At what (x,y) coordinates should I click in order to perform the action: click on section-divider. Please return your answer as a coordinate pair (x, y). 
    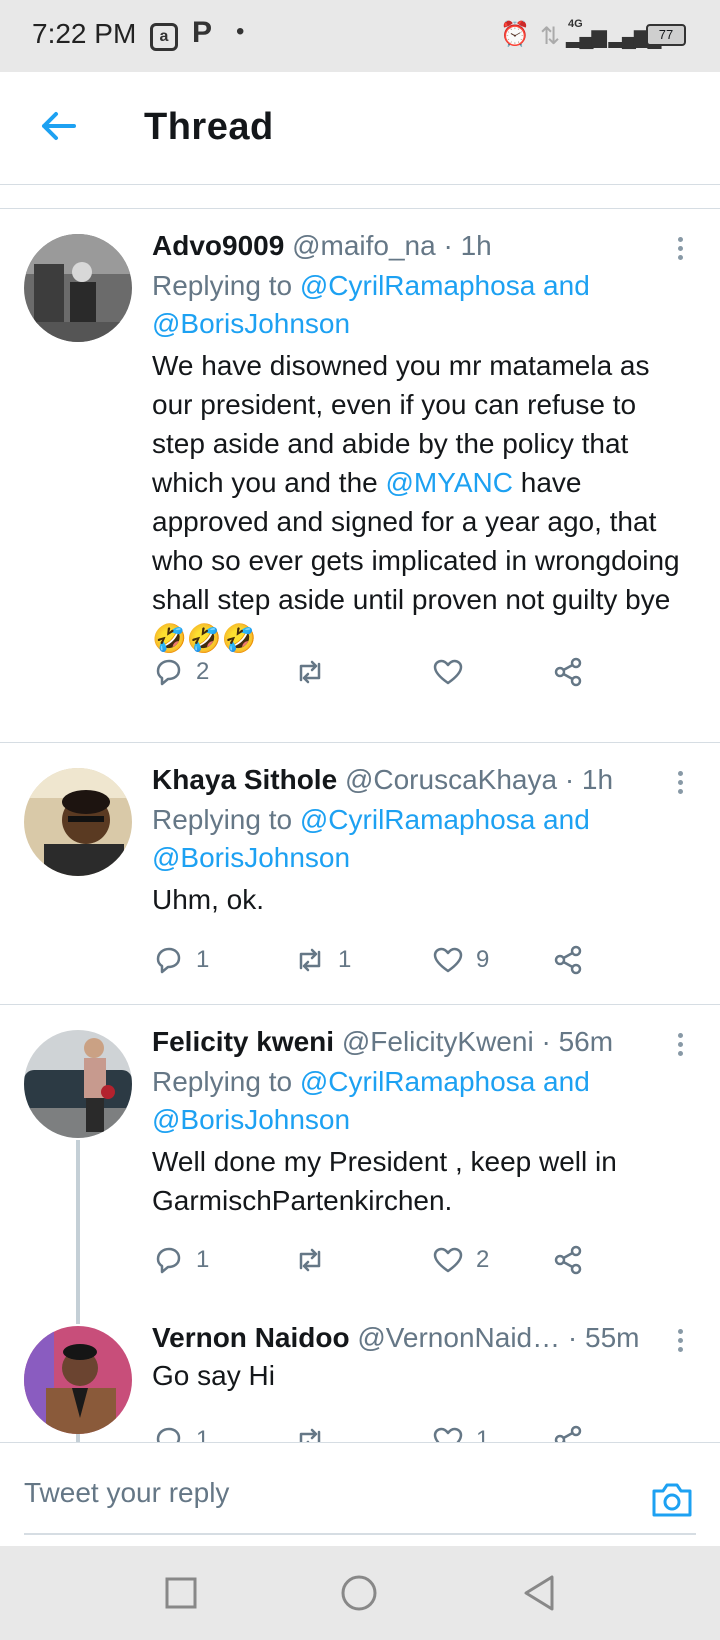
    Looking at the image, I should click on (360, 208).